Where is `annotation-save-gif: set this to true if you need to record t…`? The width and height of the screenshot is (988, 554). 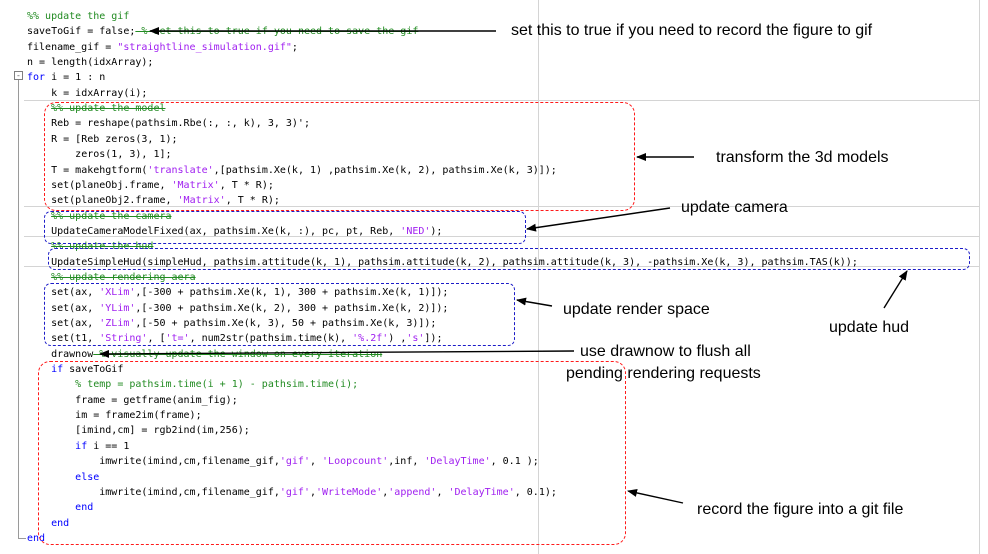
annotation-save-gif: set this to true if you need to record t… is located at coordinates (692, 30).